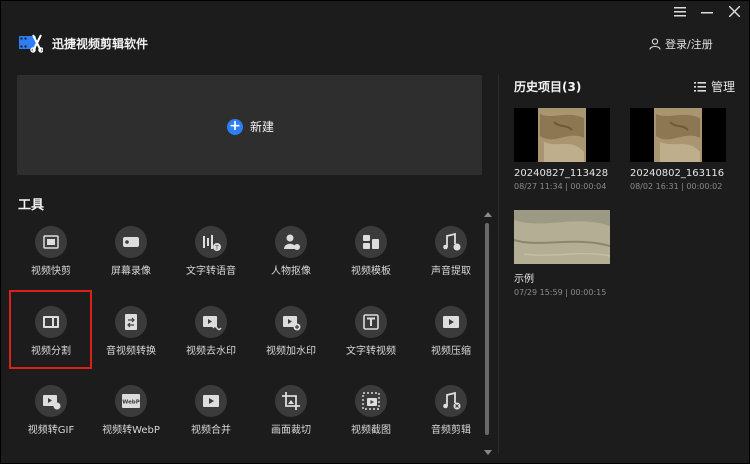 The height and width of the screenshot is (464, 750). What do you see at coordinates (524, 279) in the screenshot?
I see `history-item-name: 示例` at bounding box center [524, 279].